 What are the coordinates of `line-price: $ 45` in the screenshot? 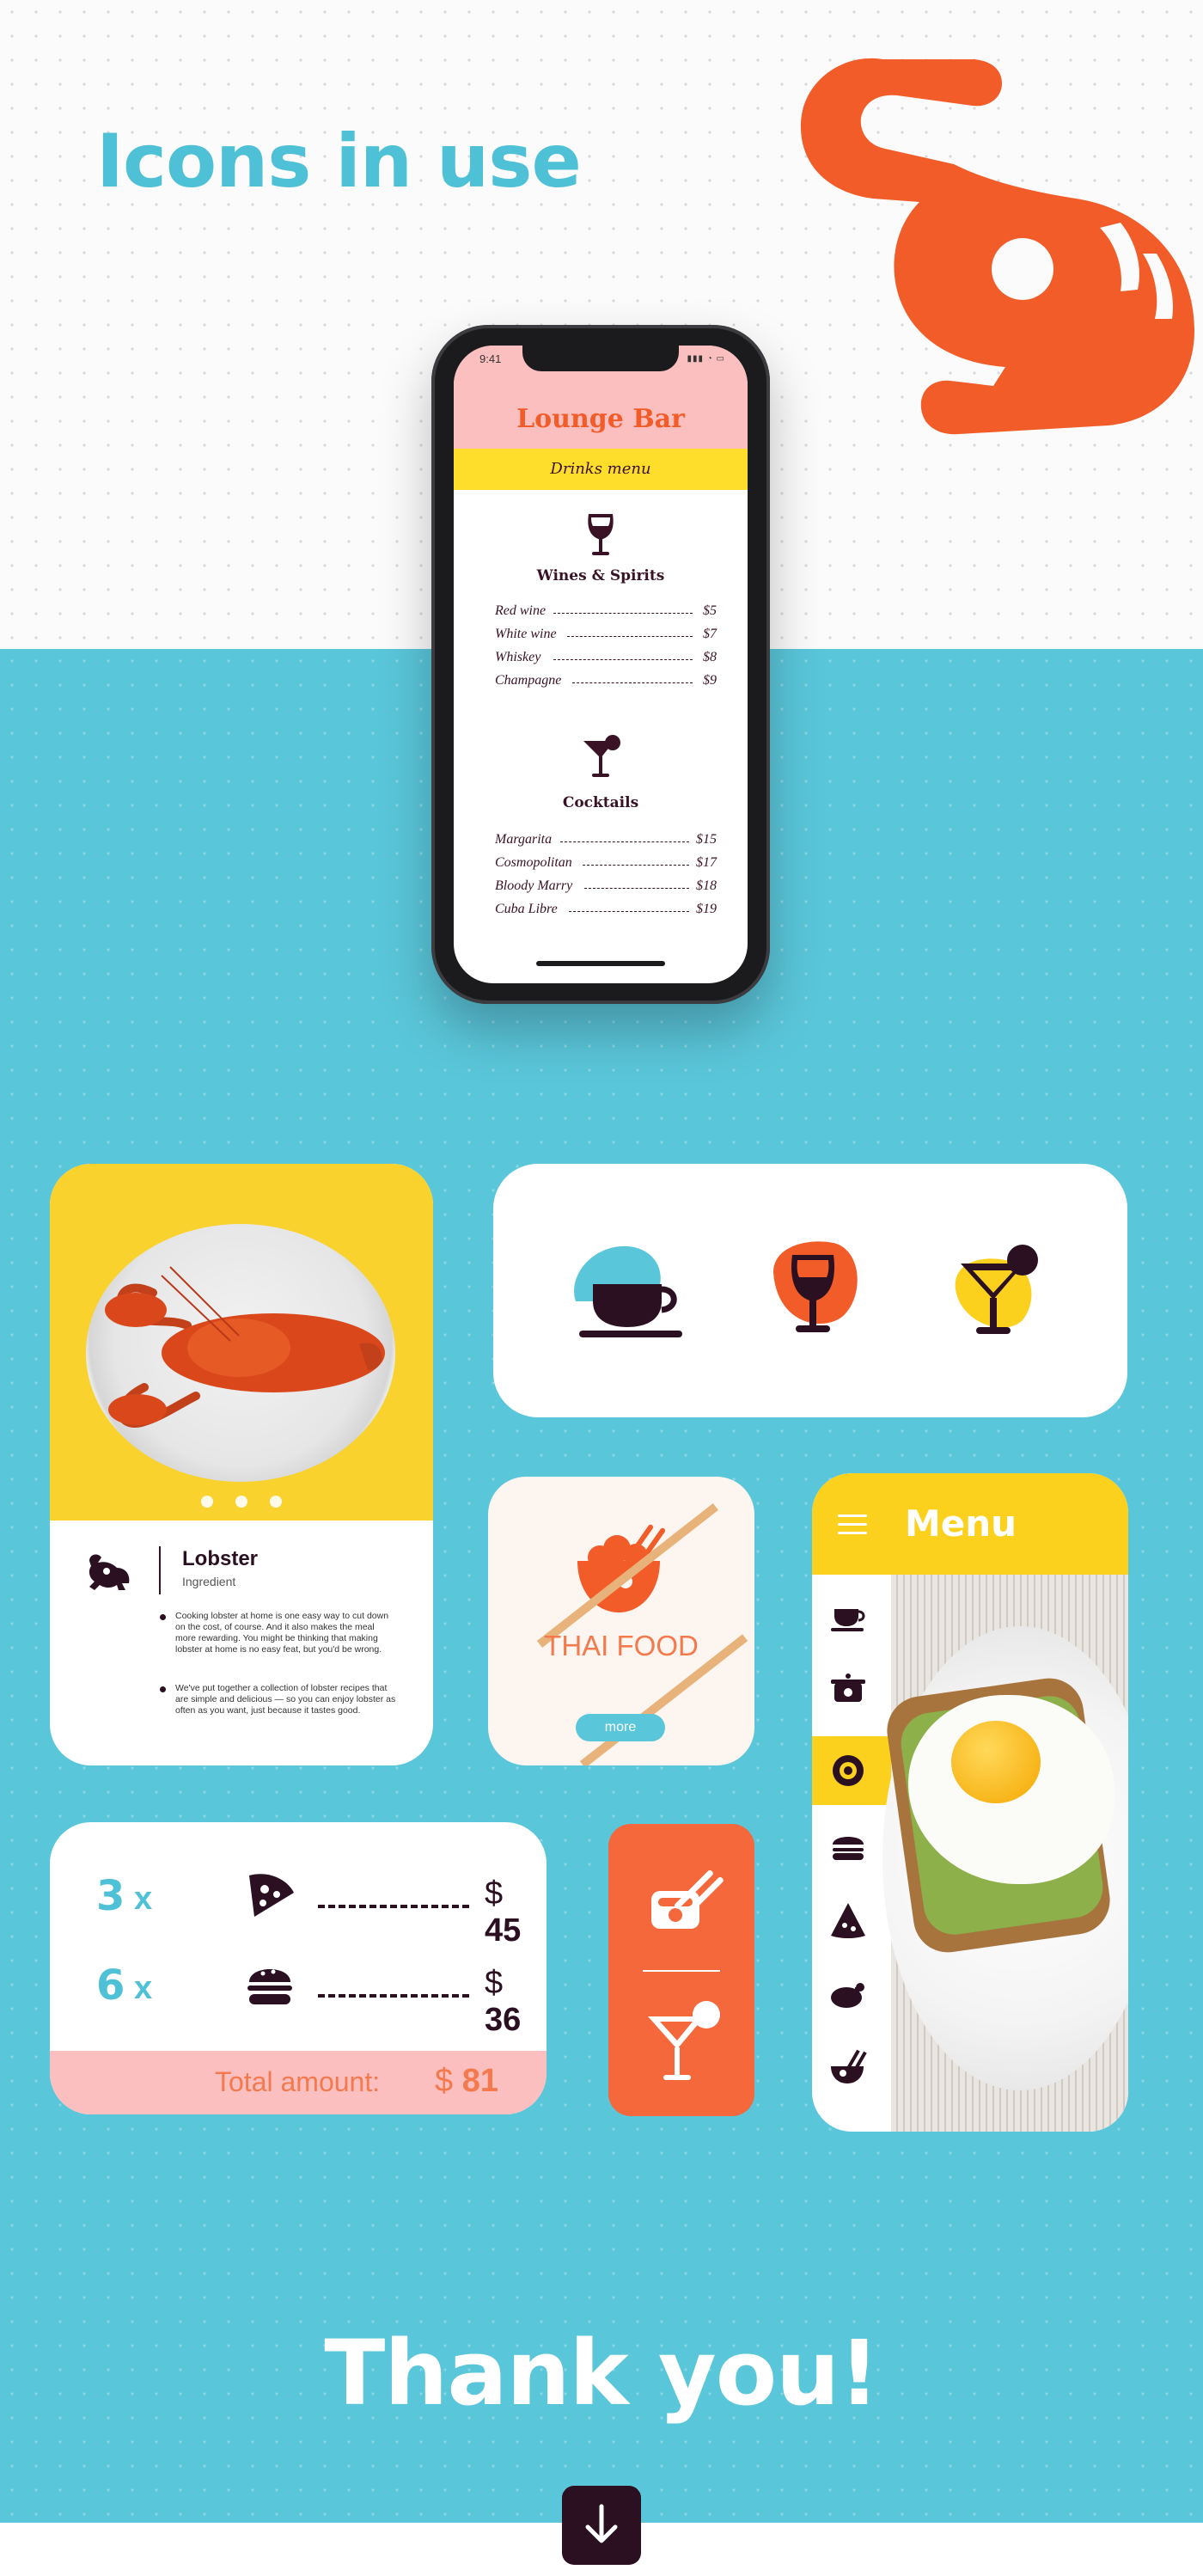 It's located at (503, 1912).